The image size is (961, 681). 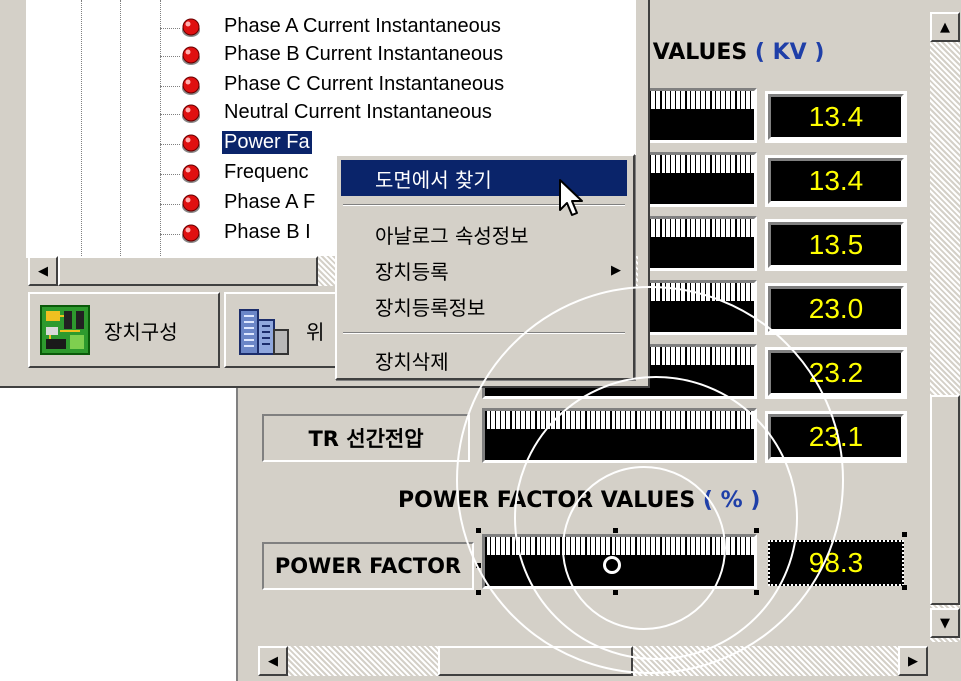 What do you see at coordinates (836, 181) in the screenshot?
I see `voltage-value-2: 13.4` at bounding box center [836, 181].